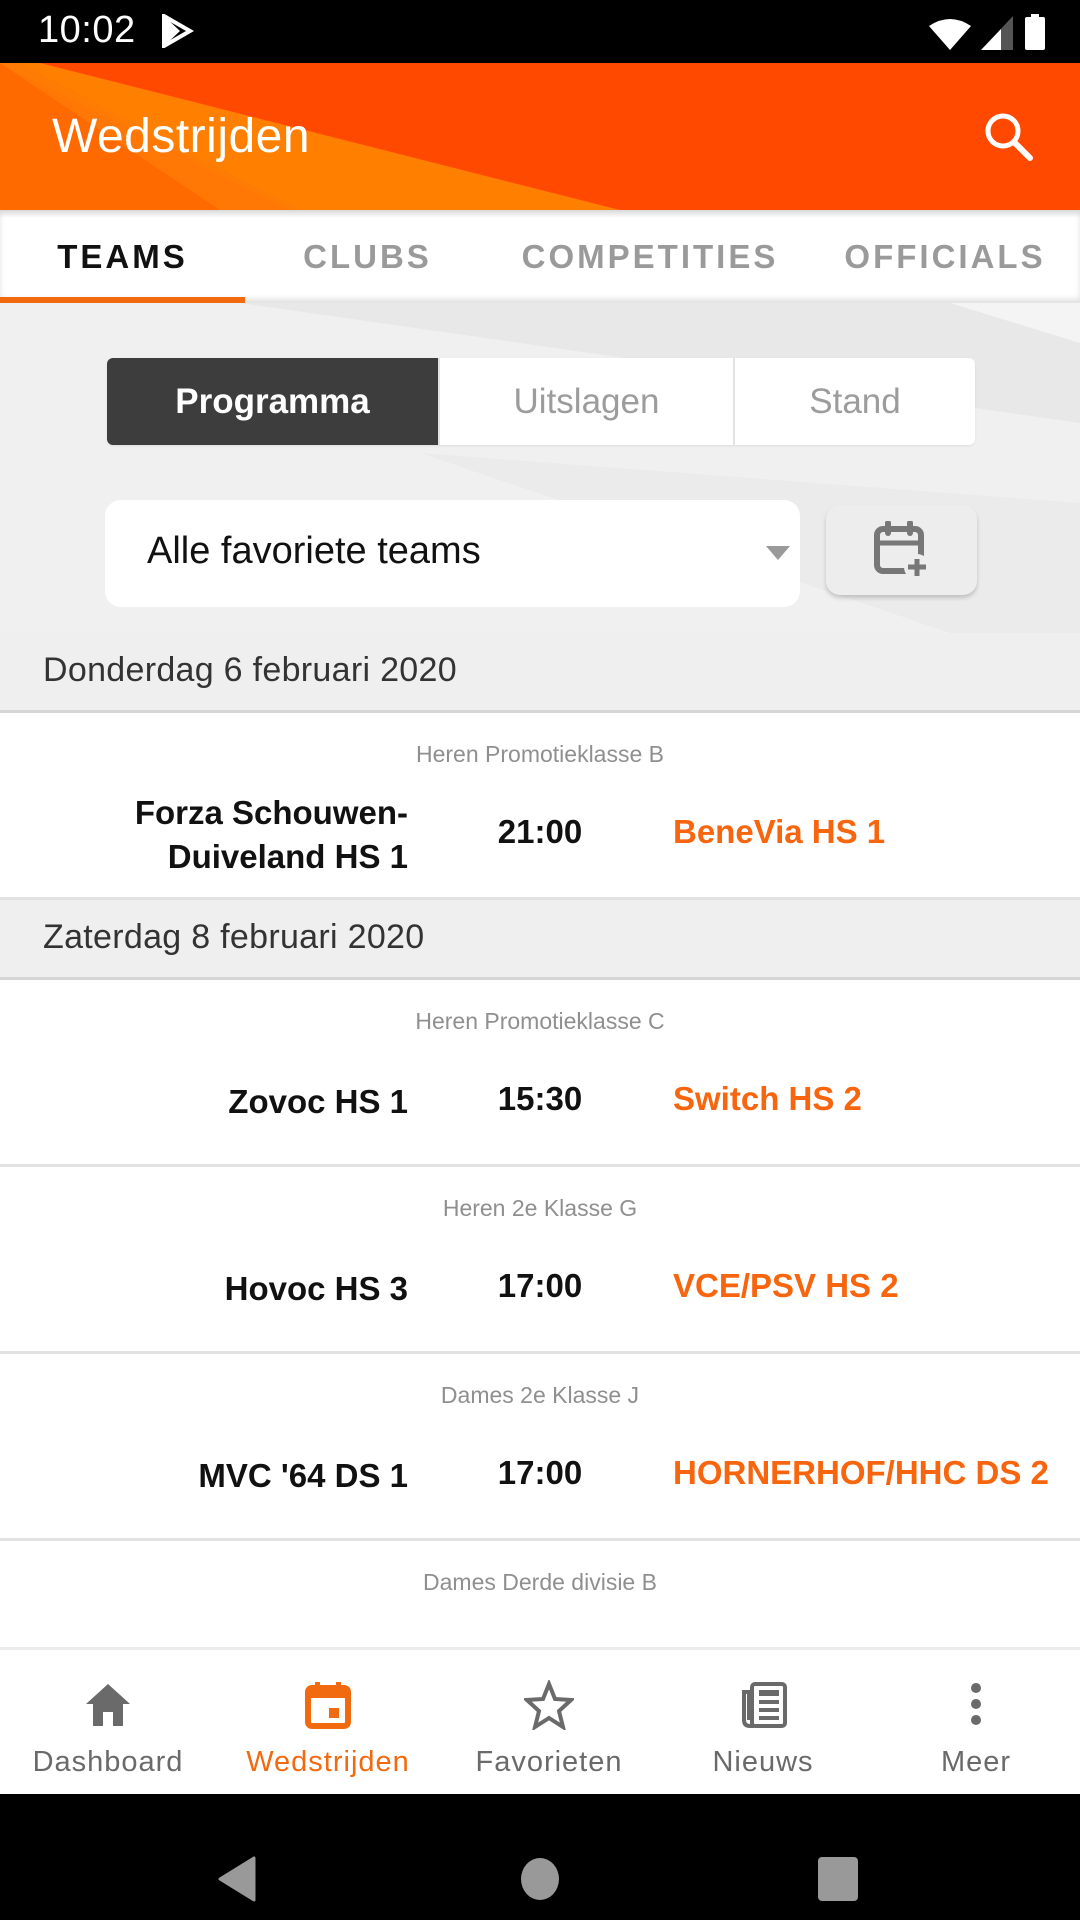 This screenshot has width=1080, height=1920. I want to click on segment-stand: Stand, so click(855, 401).